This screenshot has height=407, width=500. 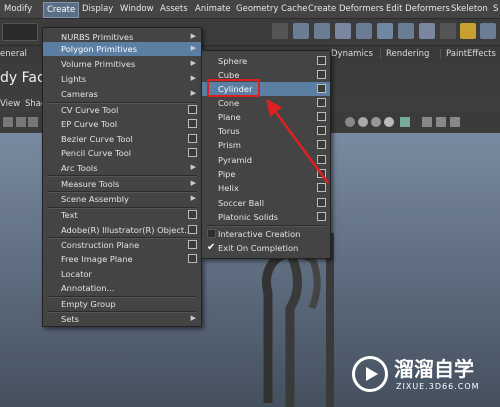 I want to click on menu-item-exit-on-completion: ✔ Exit On Completion, so click(x=266, y=248).